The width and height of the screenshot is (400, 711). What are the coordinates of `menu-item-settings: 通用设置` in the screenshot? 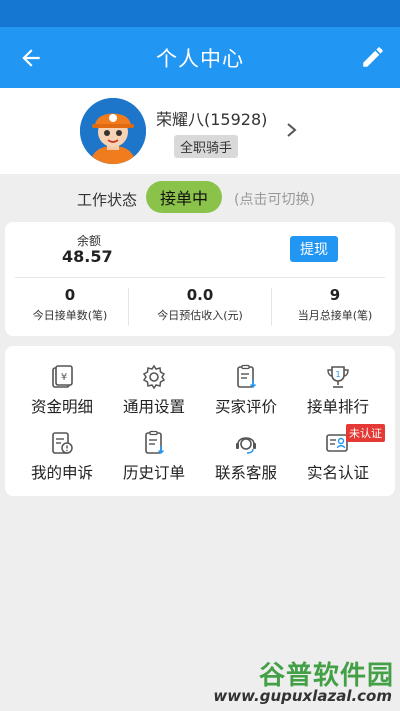 It's located at (154, 390).